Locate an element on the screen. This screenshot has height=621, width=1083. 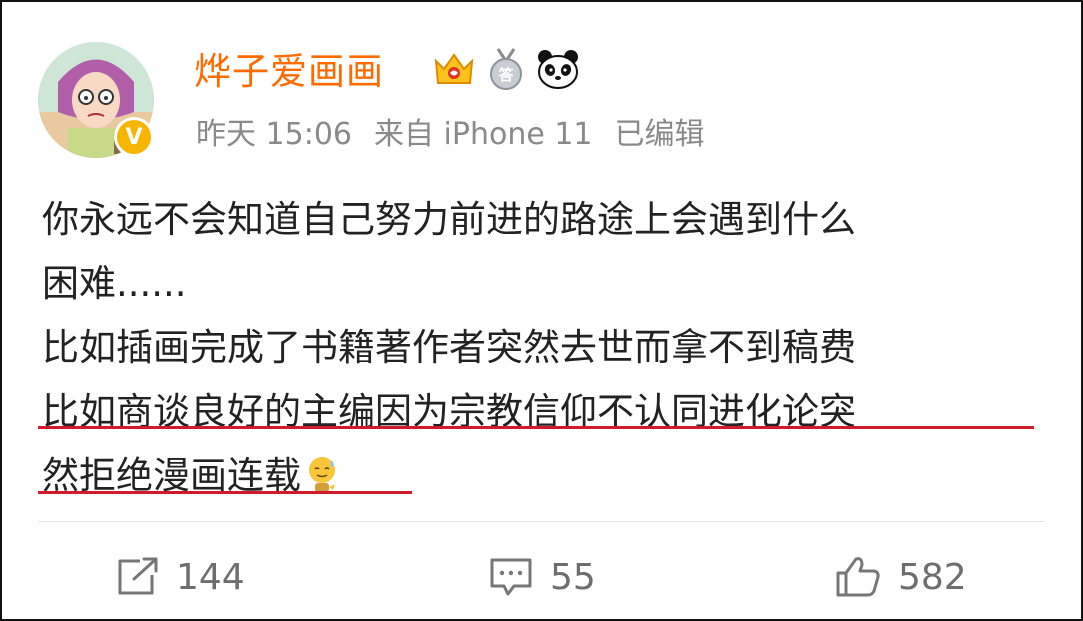
action-bar: 144 55 582 is located at coordinates (541, 577).